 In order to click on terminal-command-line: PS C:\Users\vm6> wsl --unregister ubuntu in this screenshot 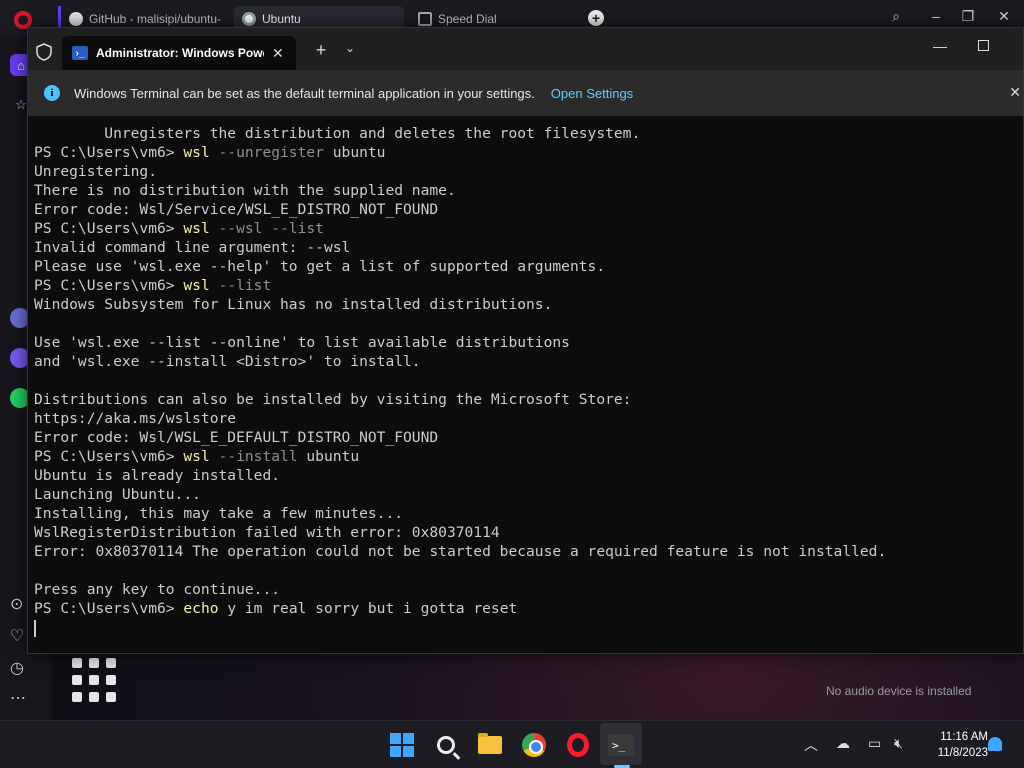, I will do `click(524, 152)`.